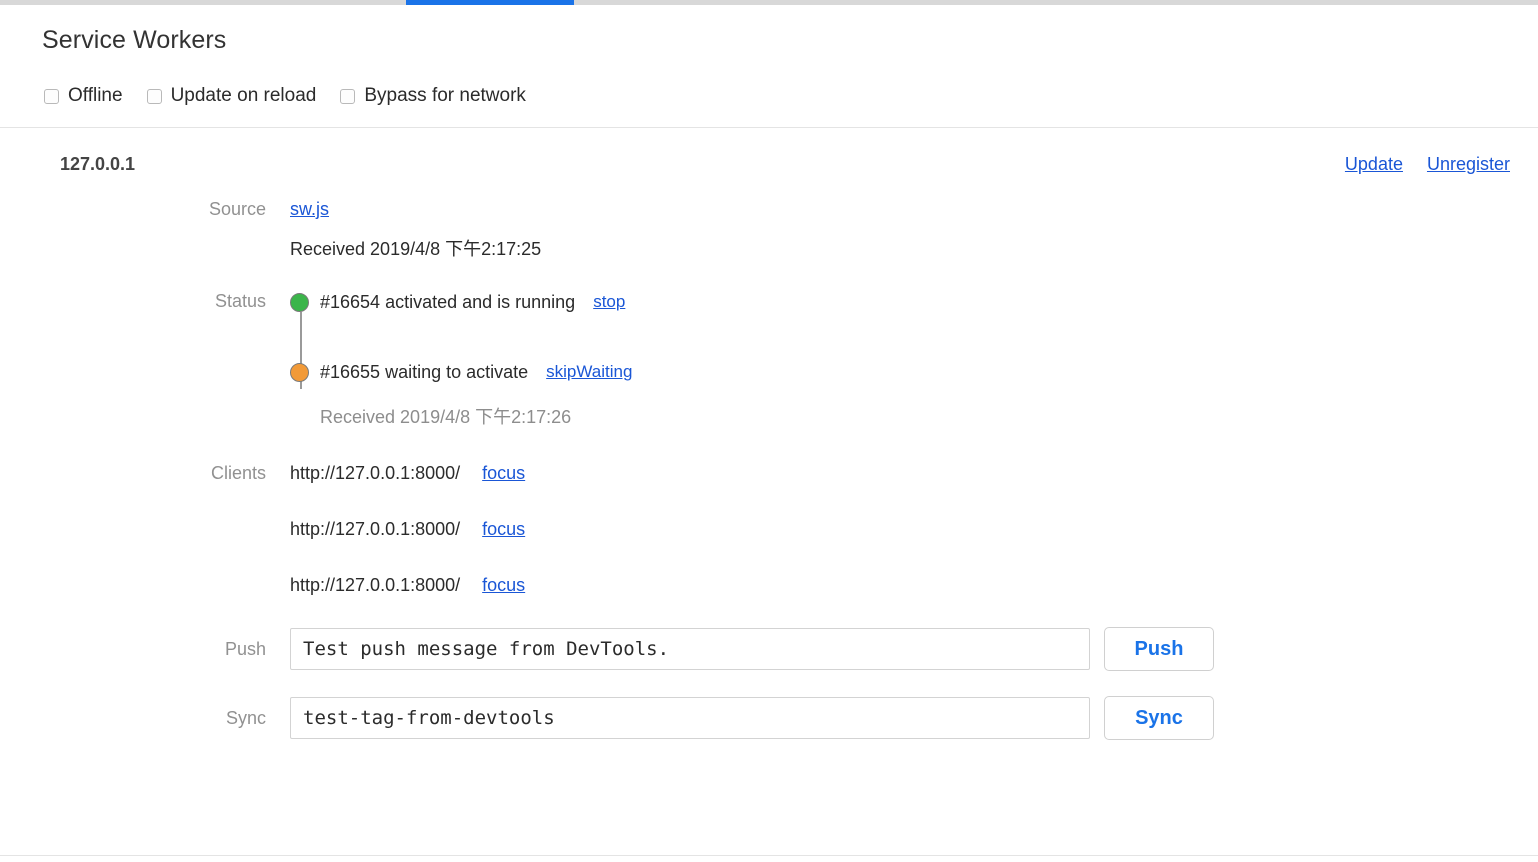 Image resolution: width=1538 pixels, height=862 pixels. Describe the element at coordinates (134, 40) in the screenshot. I see `page-title: Service Workers` at that location.